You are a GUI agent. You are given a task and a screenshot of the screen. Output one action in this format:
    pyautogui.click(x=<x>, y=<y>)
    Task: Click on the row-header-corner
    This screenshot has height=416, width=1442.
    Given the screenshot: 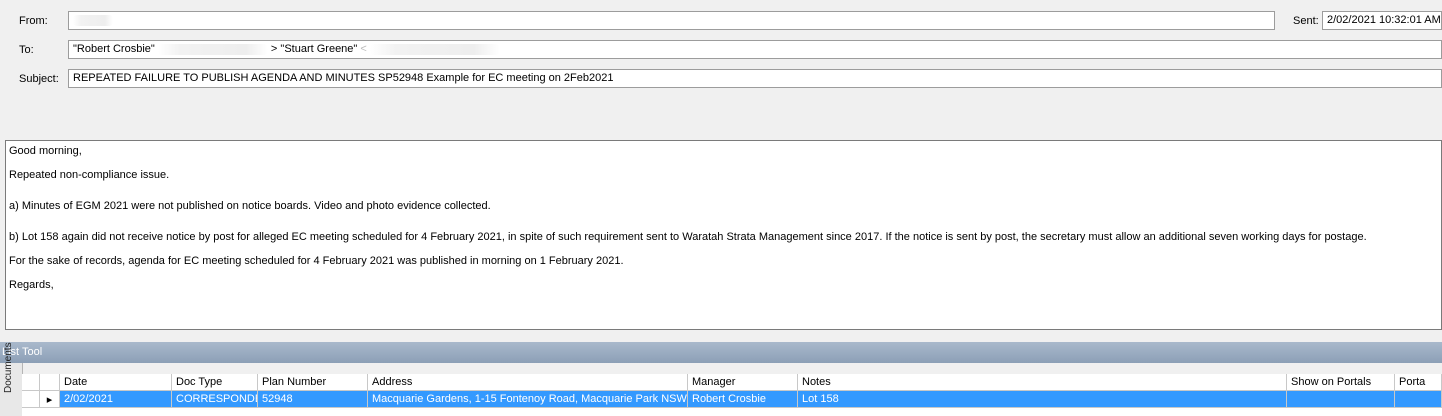 What is the action you would take?
    pyautogui.click(x=31, y=382)
    